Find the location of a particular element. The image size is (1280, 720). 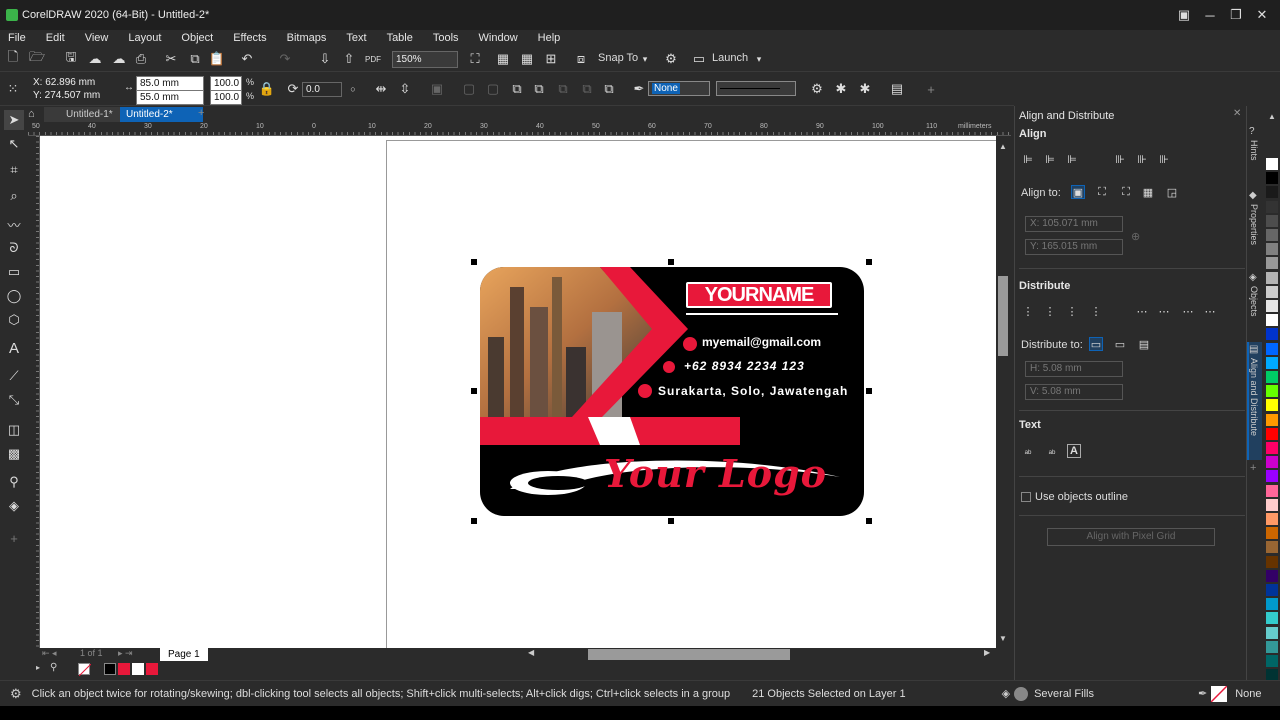

menu-window: Window is located at coordinates (498, 38).